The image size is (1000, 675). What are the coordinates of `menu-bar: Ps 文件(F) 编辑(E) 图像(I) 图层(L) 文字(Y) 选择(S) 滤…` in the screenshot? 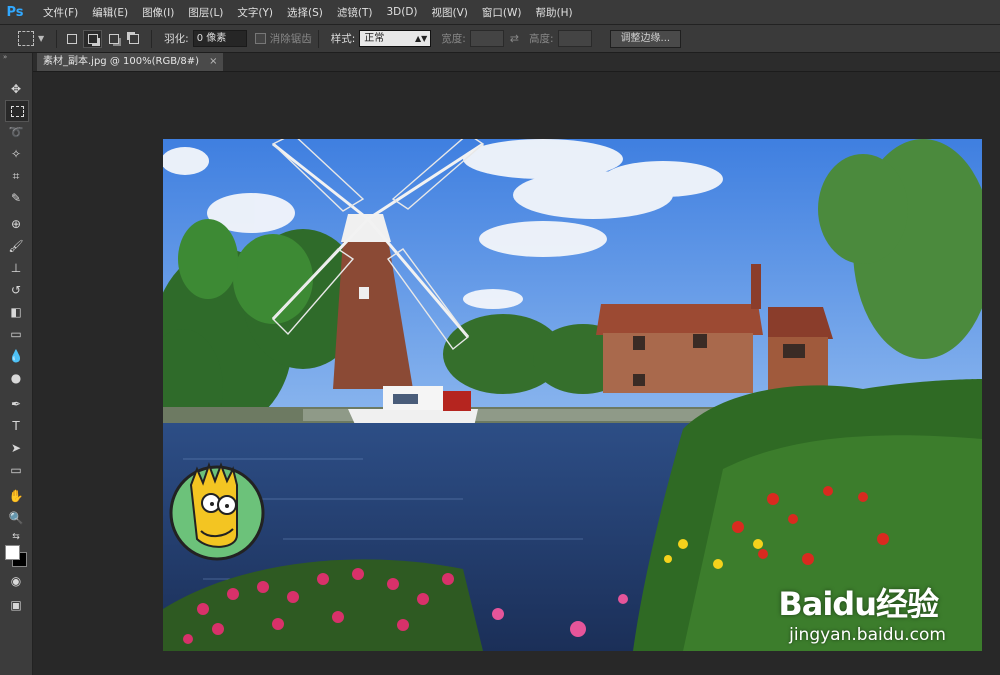 It's located at (500, 12).